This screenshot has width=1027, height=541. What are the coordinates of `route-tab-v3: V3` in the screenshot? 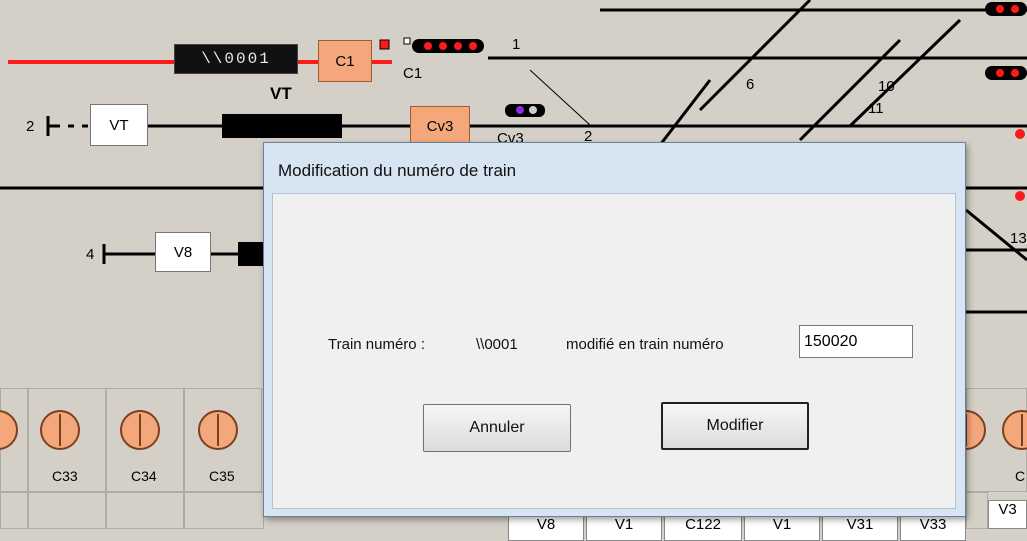 It's located at (1007, 514).